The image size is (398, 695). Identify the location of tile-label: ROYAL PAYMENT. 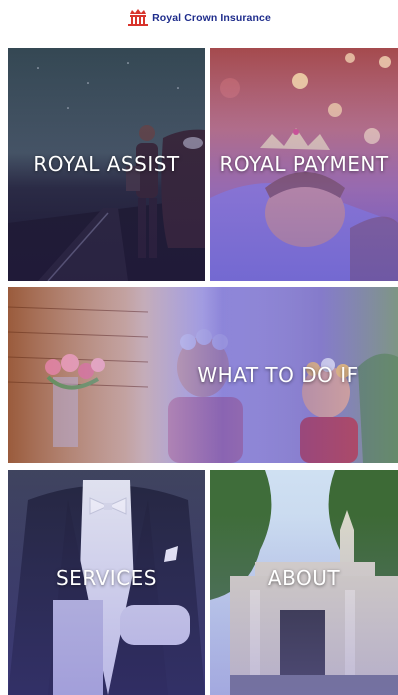
(304, 163).